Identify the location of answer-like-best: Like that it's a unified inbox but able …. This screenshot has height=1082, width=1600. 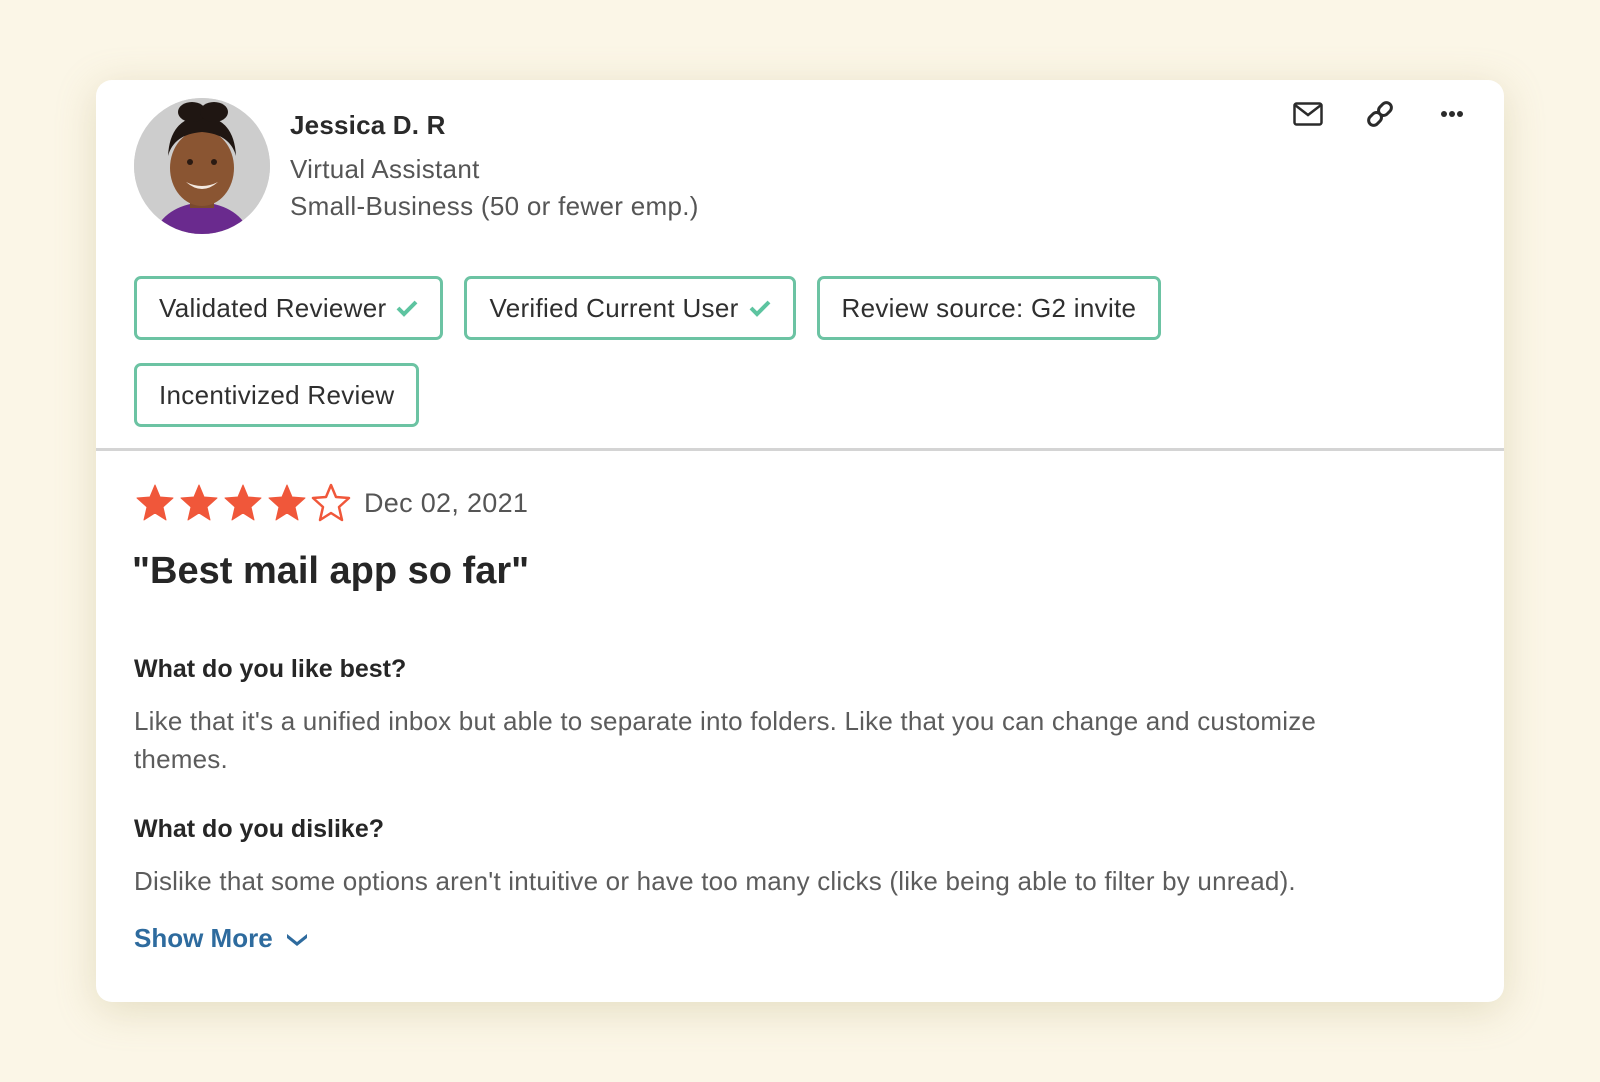
(725, 740).